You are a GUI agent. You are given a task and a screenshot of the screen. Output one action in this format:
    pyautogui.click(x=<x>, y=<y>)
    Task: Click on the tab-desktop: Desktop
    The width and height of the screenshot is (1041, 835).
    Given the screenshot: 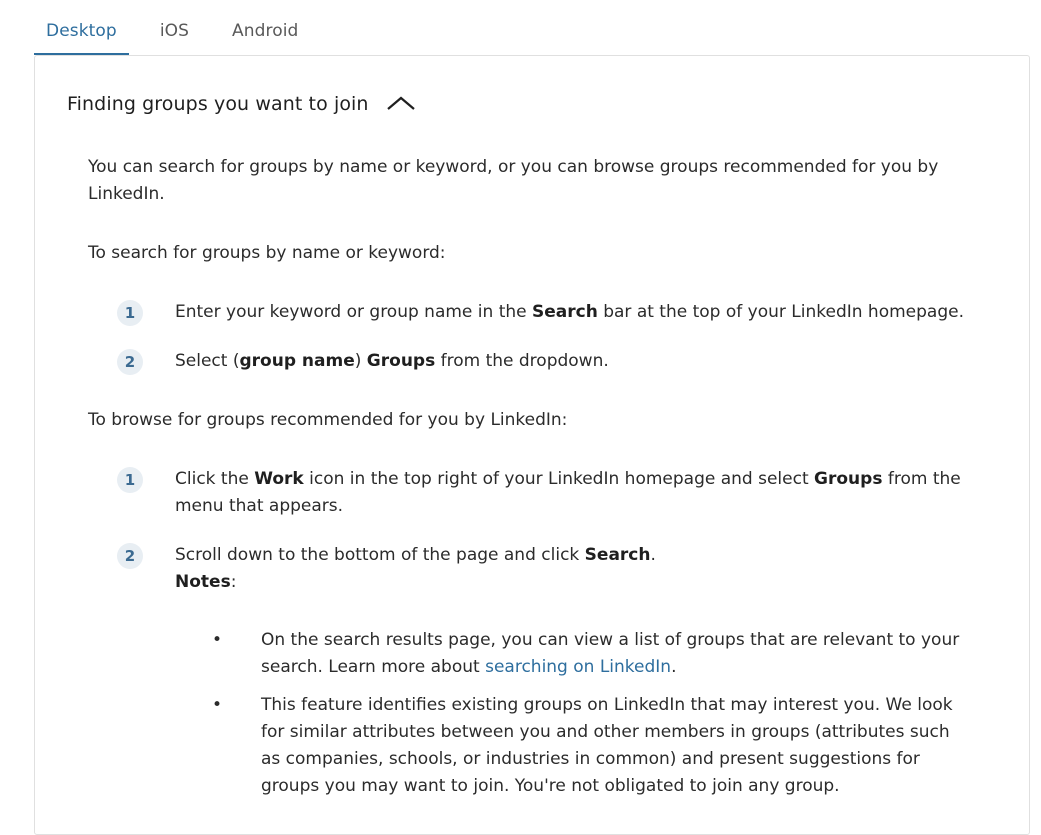 What is the action you would take?
    pyautogui.click(x=81, y=38)
    